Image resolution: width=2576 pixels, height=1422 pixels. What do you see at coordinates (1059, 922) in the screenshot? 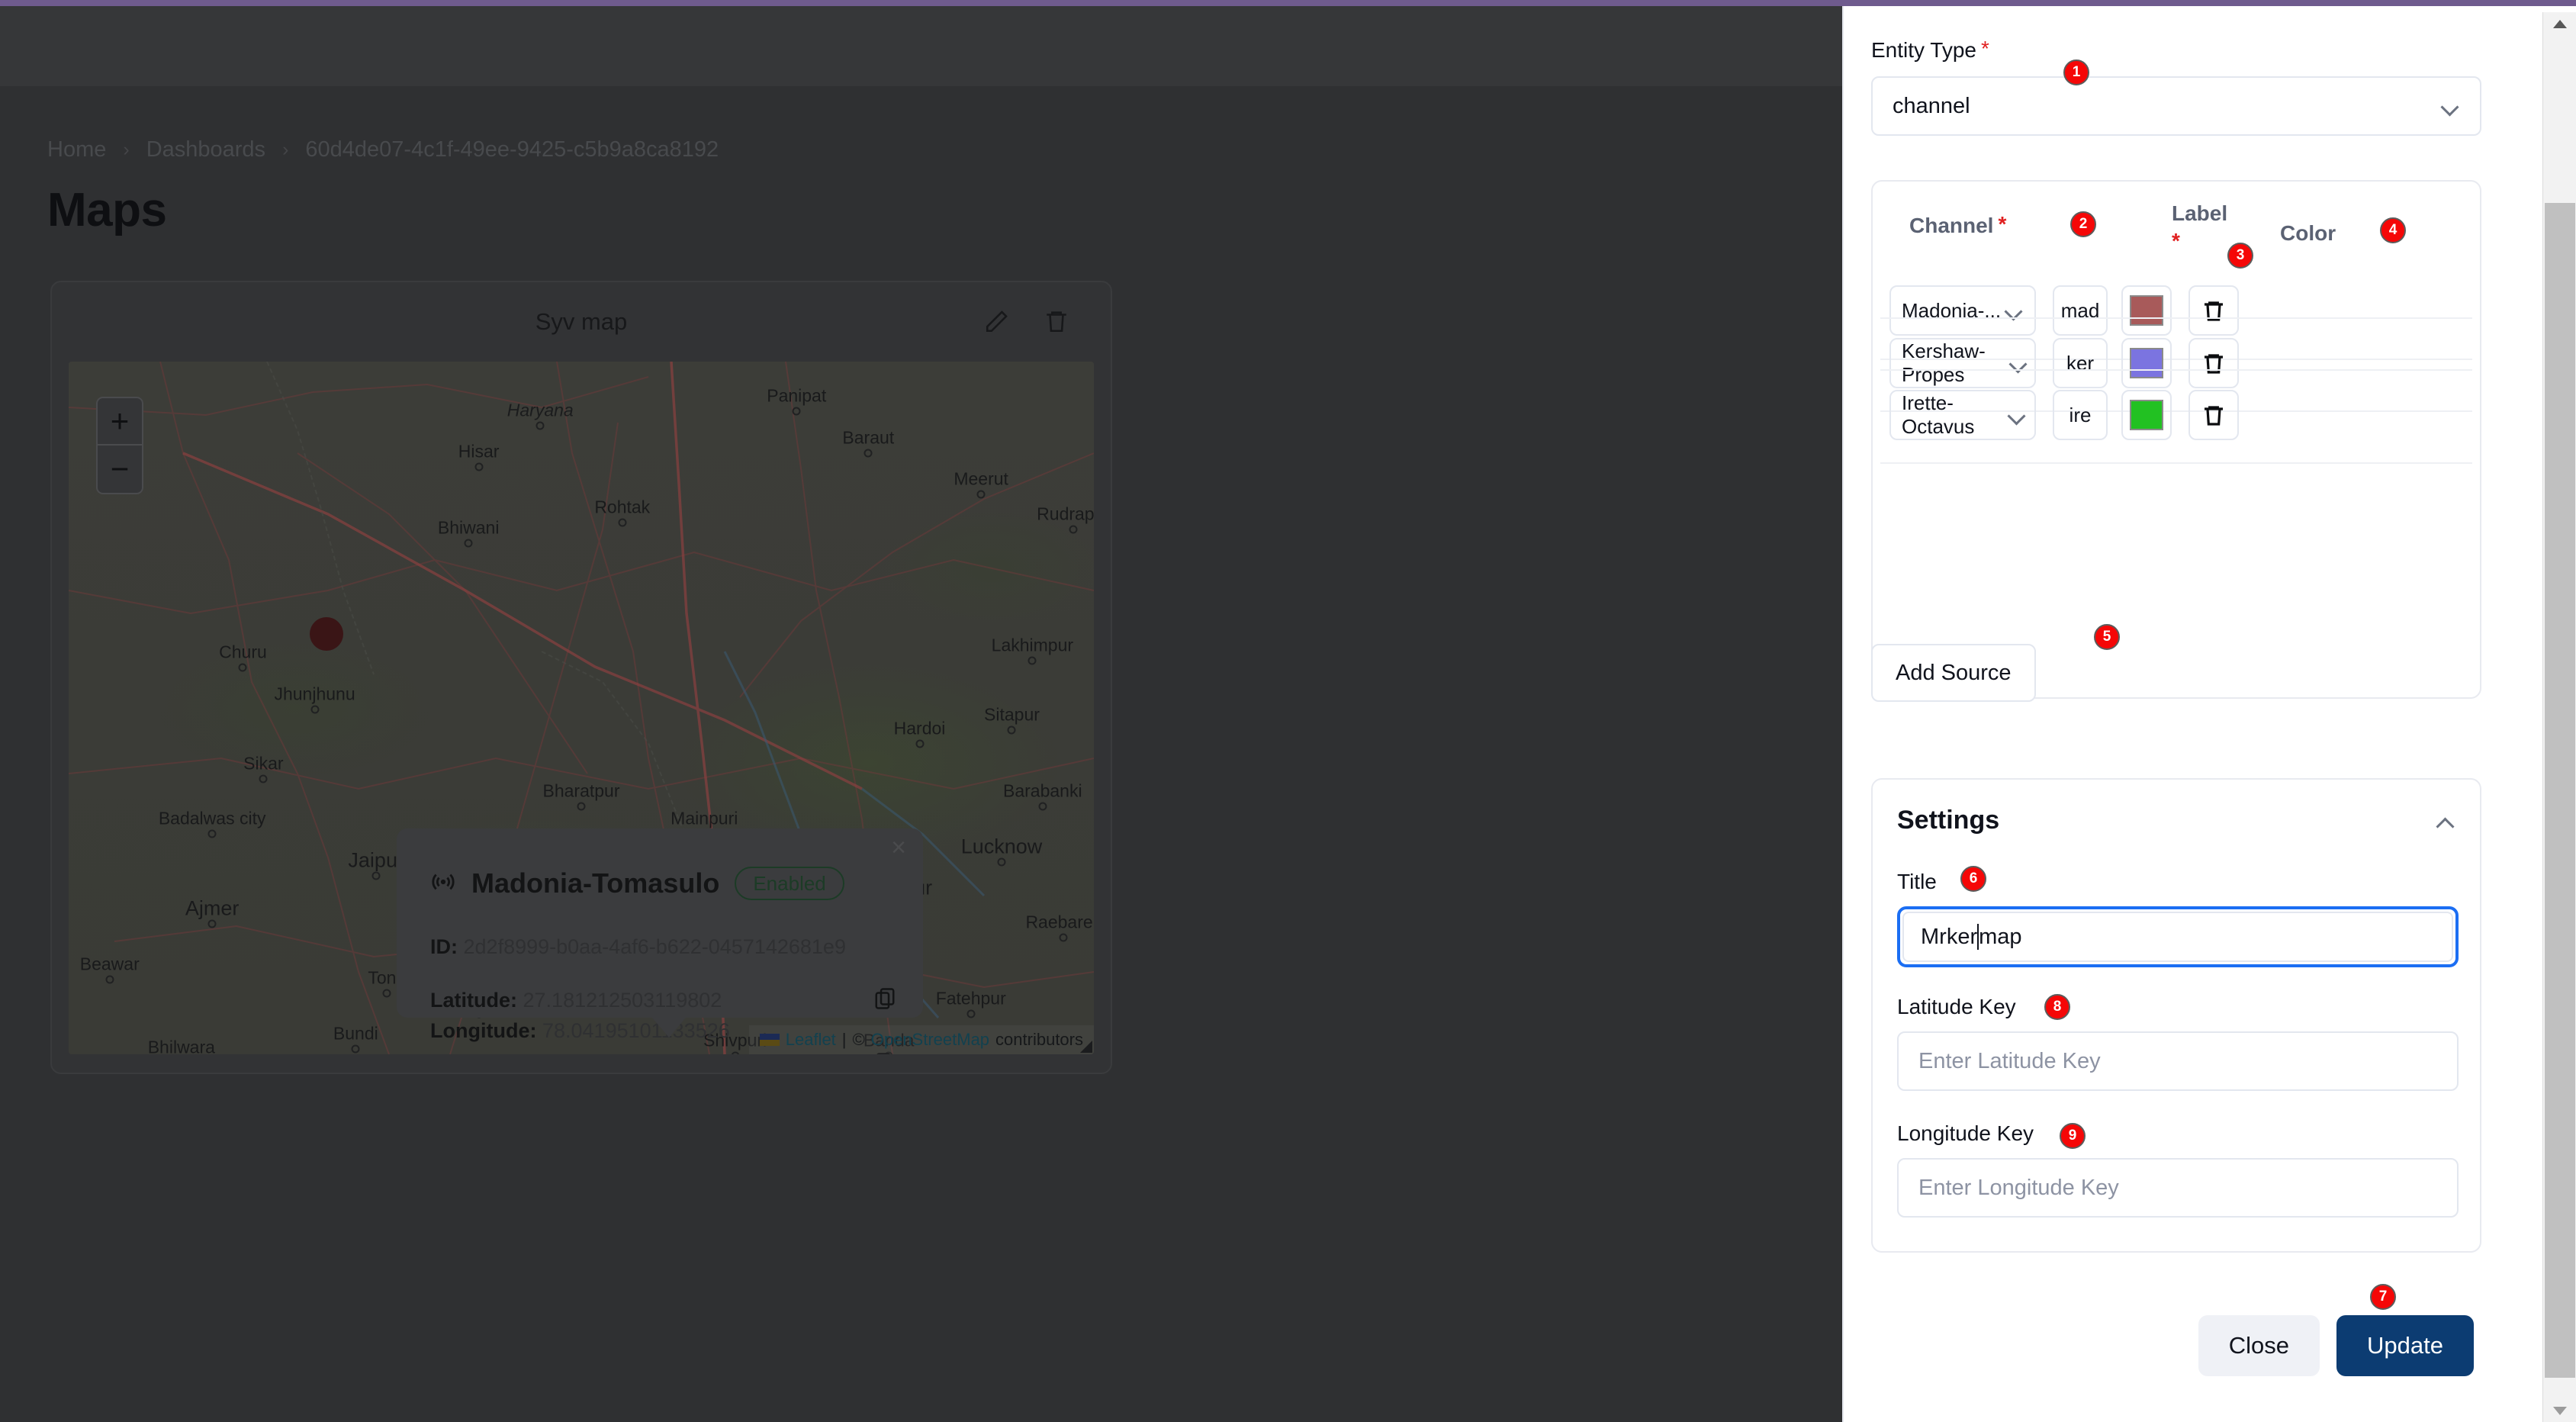
I see `map-place-label: Raebareli` at bounding box center [1059, 922].